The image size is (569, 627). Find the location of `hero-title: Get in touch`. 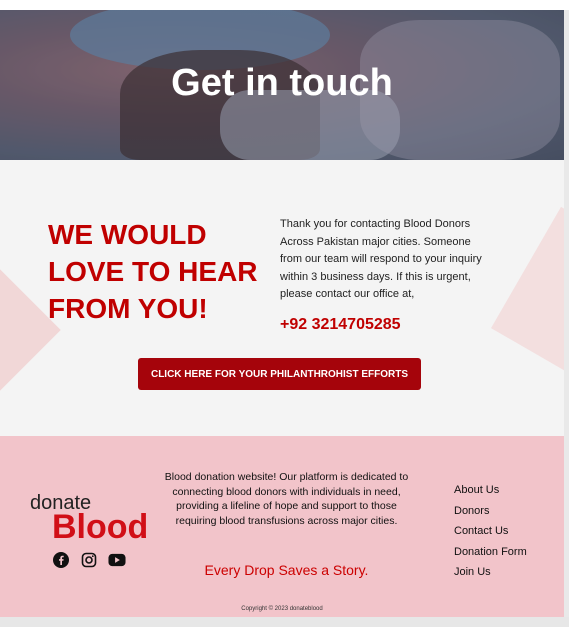

hero-title: Get in touch is located at coordinates (282, 83).